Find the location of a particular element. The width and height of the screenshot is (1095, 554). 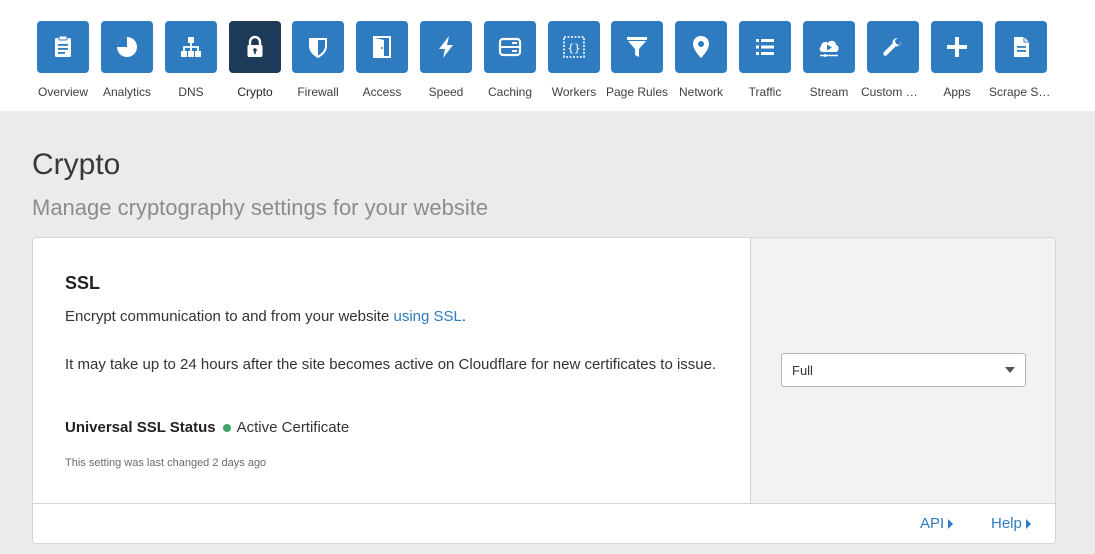

universal-ssl-status: Universal SSL Status Active Certificate is located at coordinates (207, 428).